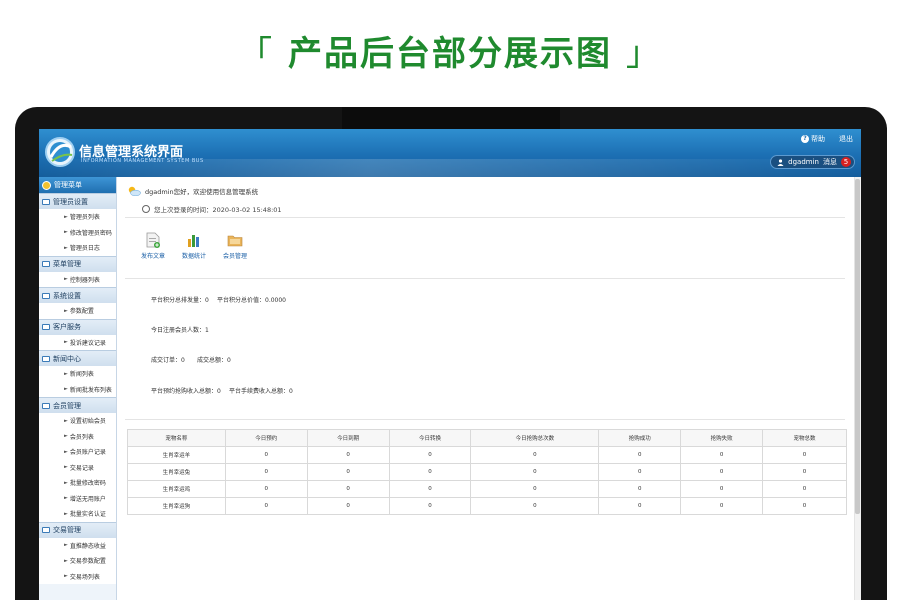  Describe the element at coordinates (194, 246) in the screenshot. I see `quick-action-statistics: 数据统计` at that location.